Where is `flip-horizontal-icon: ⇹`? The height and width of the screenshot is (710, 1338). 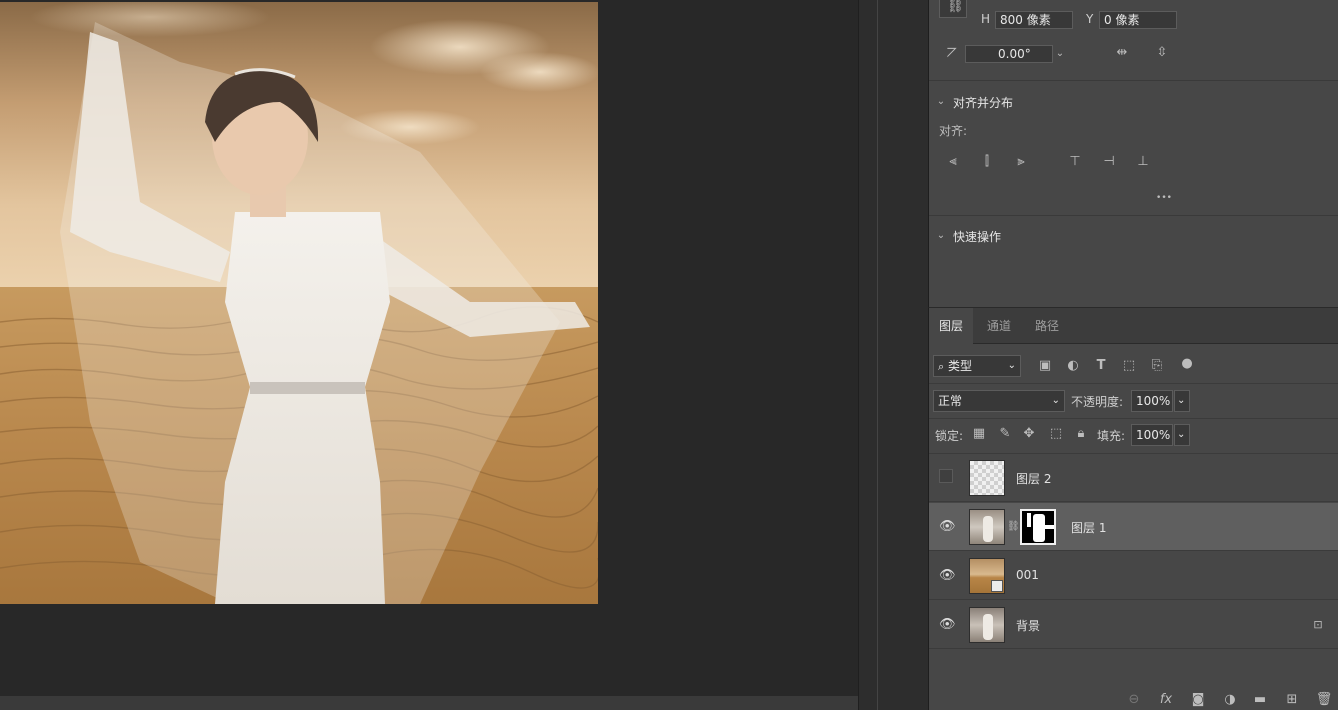
flip-horizontal-icon: ⇹ is located at coordinates (1122, 53).